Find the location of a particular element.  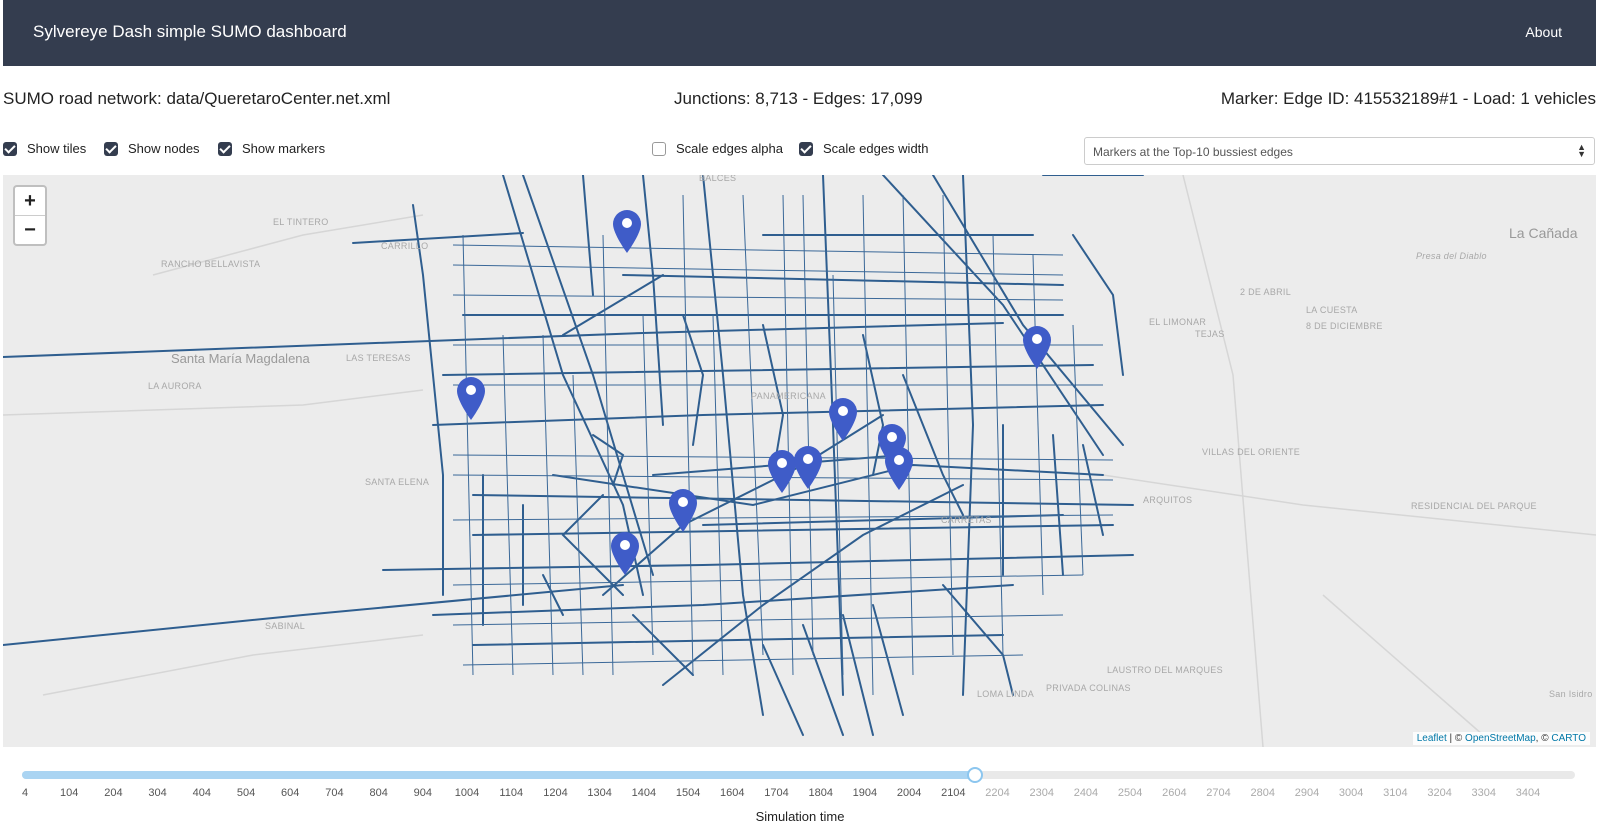

slider-tick-label: 604 is located at coordinates (290, 793).